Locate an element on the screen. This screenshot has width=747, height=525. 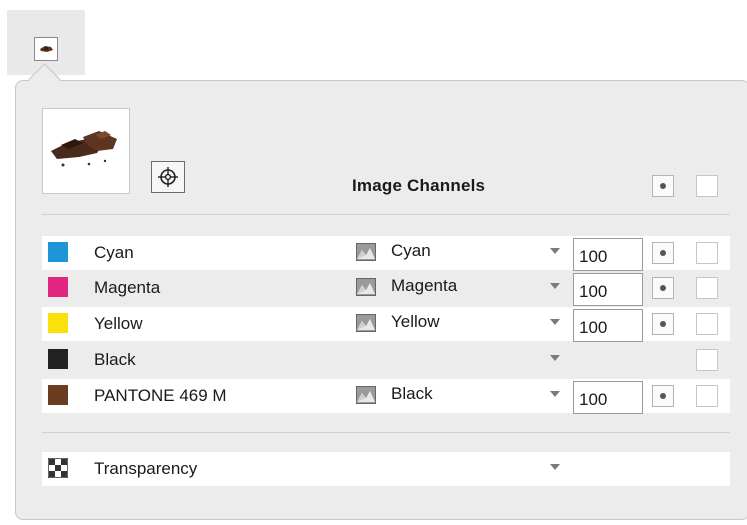
channel-name: Yellow is located at coordinates (118, 323).